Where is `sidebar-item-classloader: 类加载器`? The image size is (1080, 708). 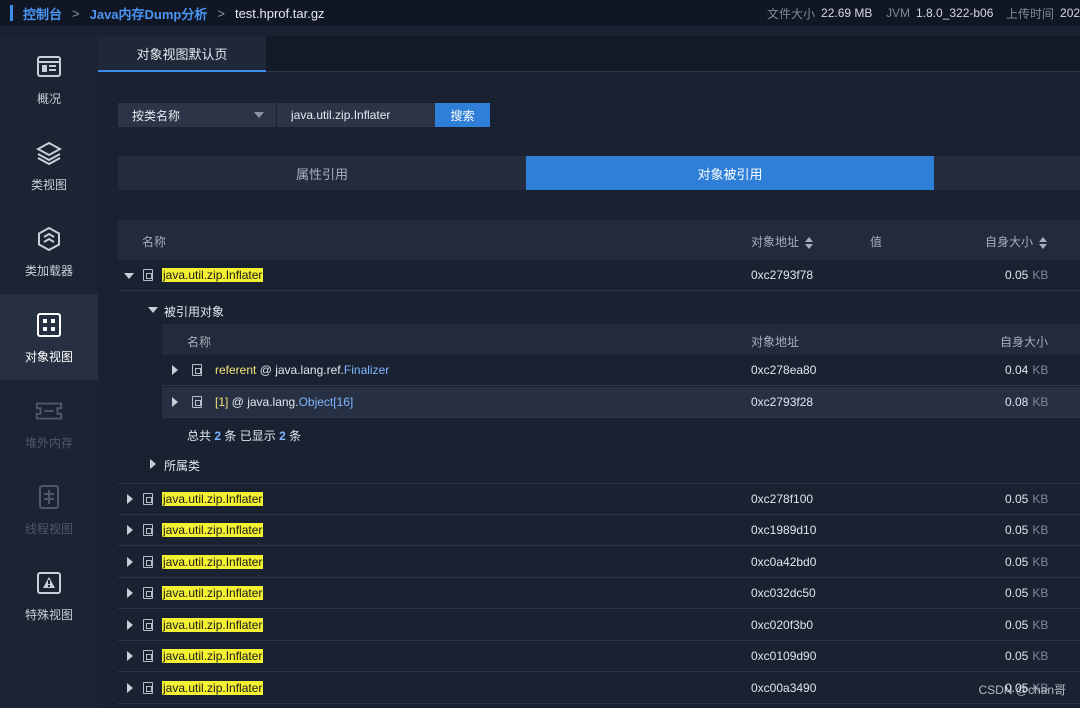
sidebar-item-classloader: 类加载器 is located at coordinates (49, 251).